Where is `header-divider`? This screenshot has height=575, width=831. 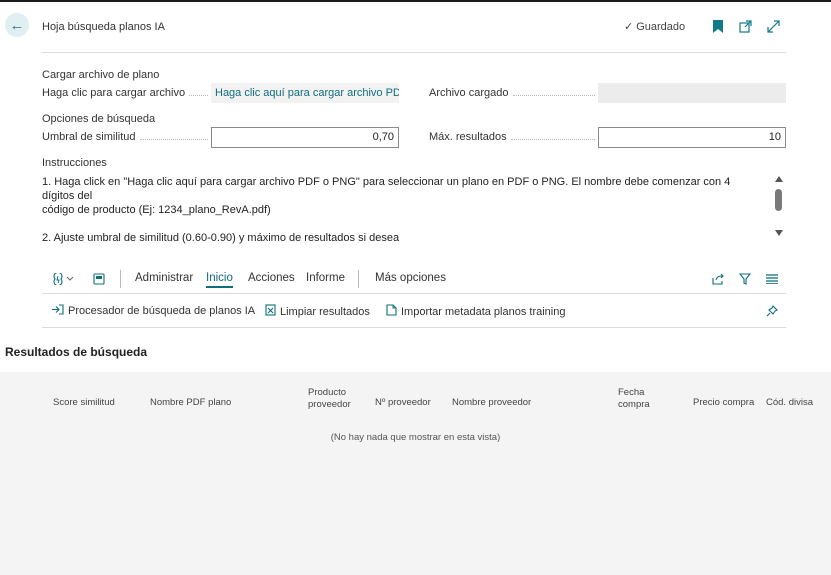 header-divider is located at coordinates (414, 52).